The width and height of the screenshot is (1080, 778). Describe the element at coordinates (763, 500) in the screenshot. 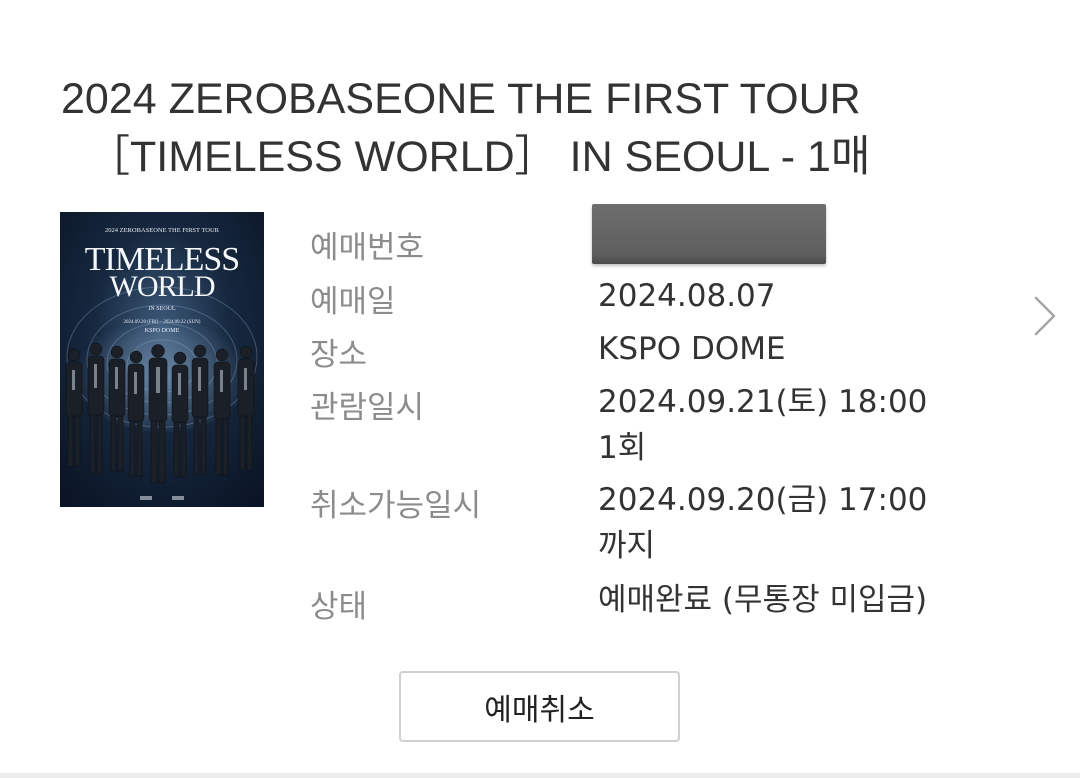

I see `cancel-deadline-value: 2024.09.20(금) 17:00` at that location.